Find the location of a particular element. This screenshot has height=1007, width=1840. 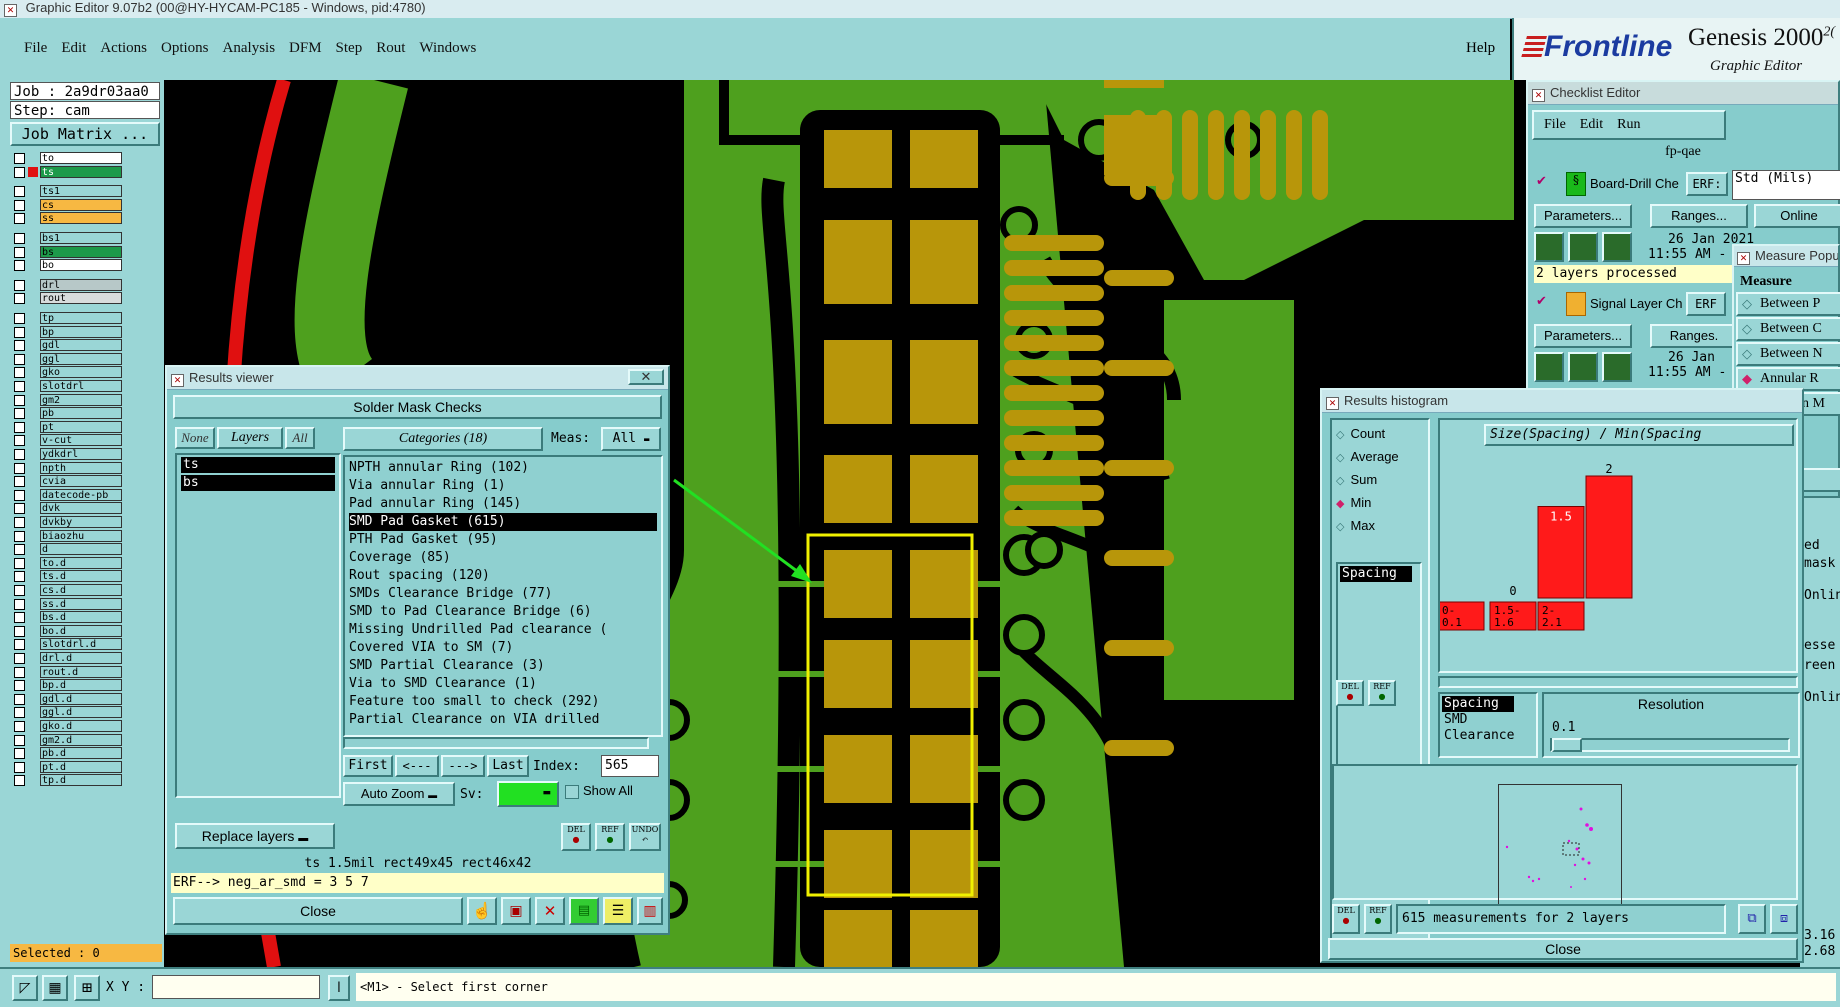

layer-name: cs.d is located at coordinates (81, 590).